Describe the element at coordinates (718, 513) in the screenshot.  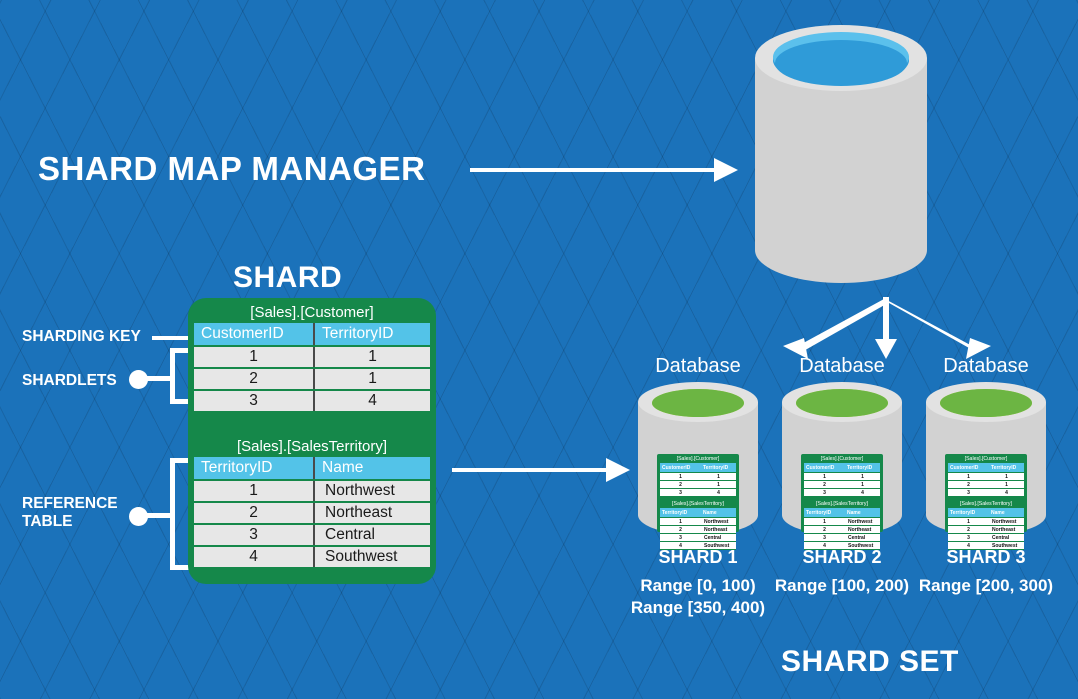
I see `column-header-name: Name` at that location.